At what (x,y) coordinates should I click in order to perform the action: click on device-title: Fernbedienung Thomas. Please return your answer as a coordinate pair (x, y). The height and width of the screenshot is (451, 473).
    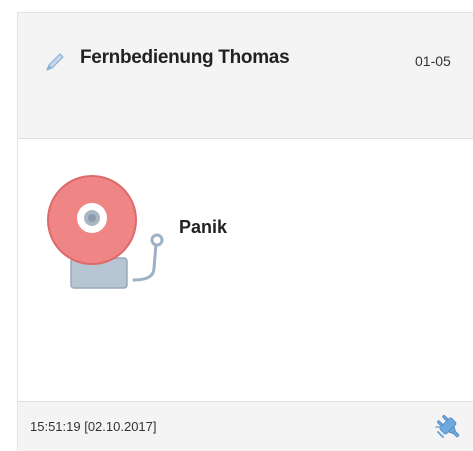
    Looking at the image, I should click on (185, 57).